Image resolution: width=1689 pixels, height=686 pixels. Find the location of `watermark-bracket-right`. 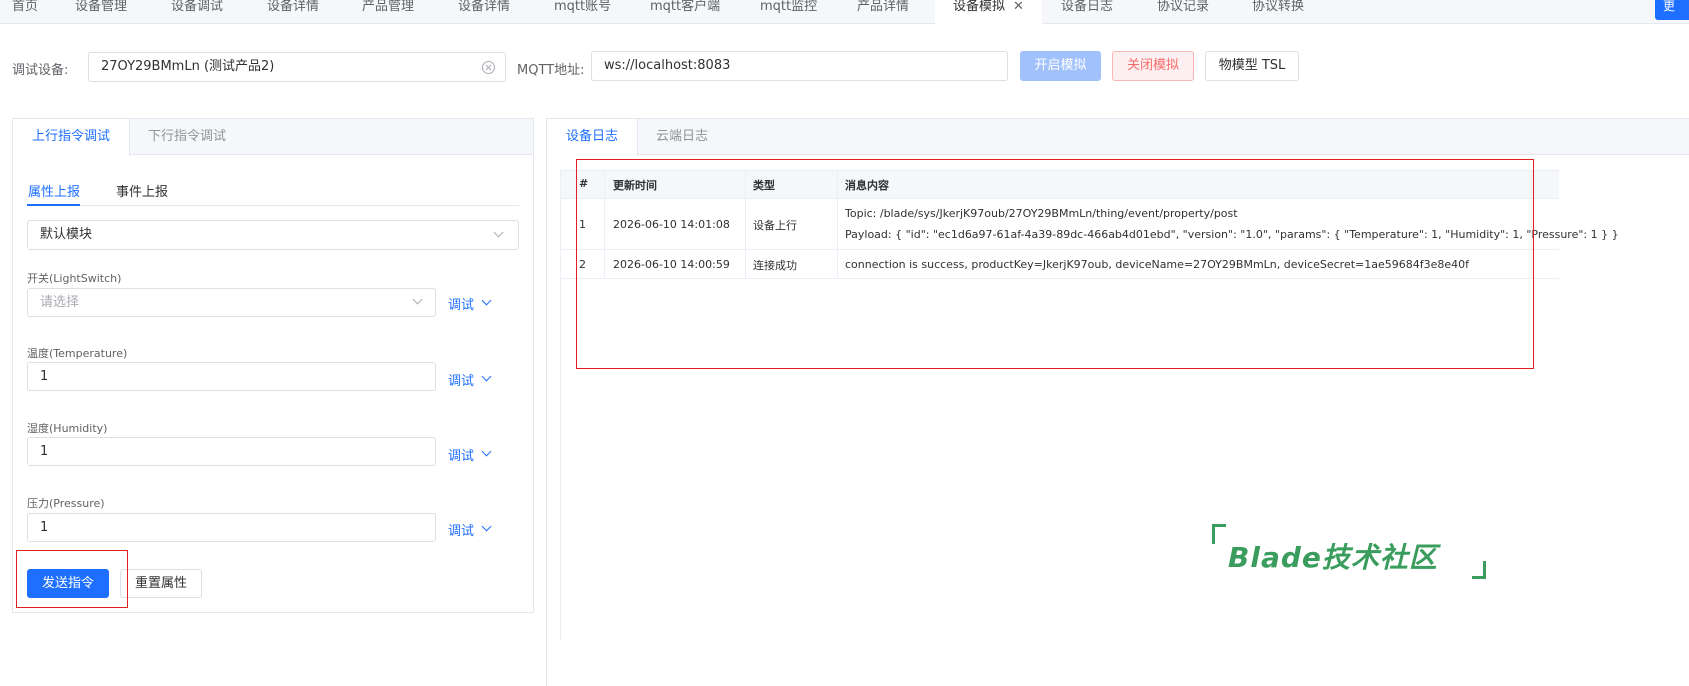

watermark-bracket-right is located at coordinates (1479, 570).